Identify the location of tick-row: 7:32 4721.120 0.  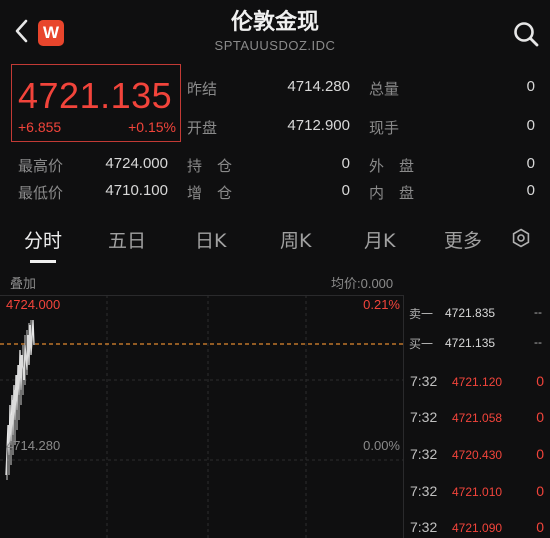
(477, 383).